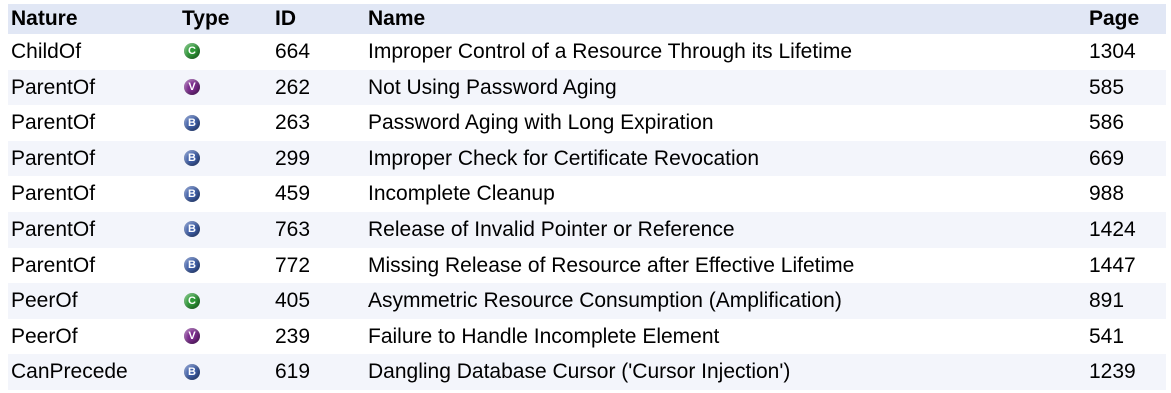 Image resolution: width=1171 pixels, height=393 pixels. I want to click on table-header-row: Nature Type ID Name Page, so click(587, 19).